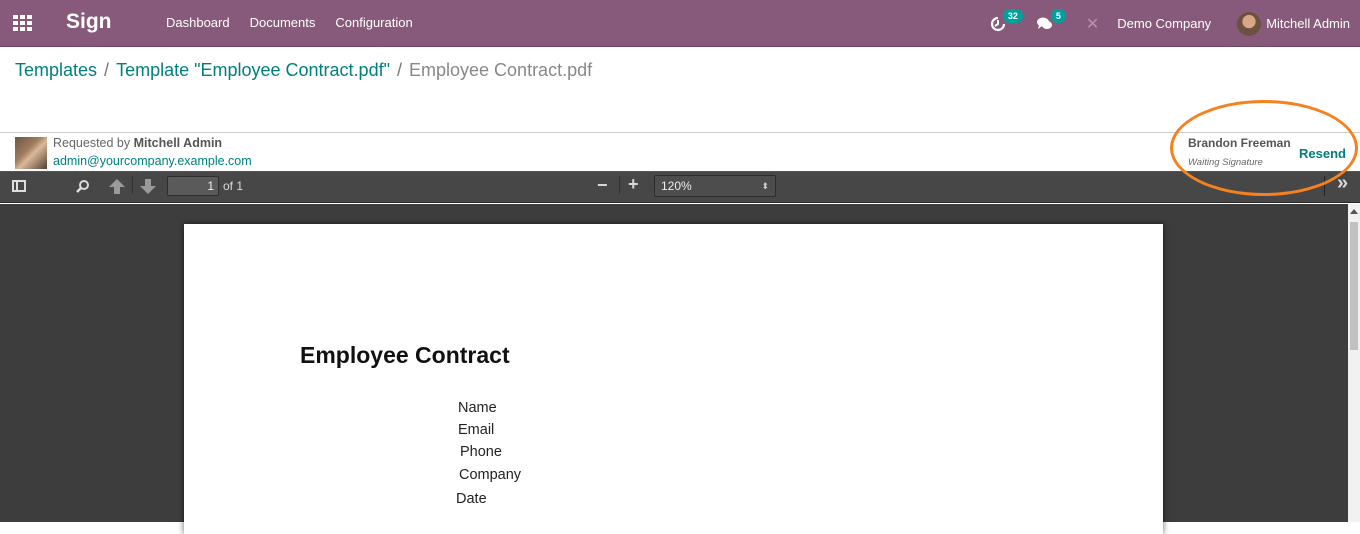 The image size is (1360, 534). Describe the element at coordinates (765, 186) in the screenshot. I see `select-arrows-icon: ⬍` at that location.